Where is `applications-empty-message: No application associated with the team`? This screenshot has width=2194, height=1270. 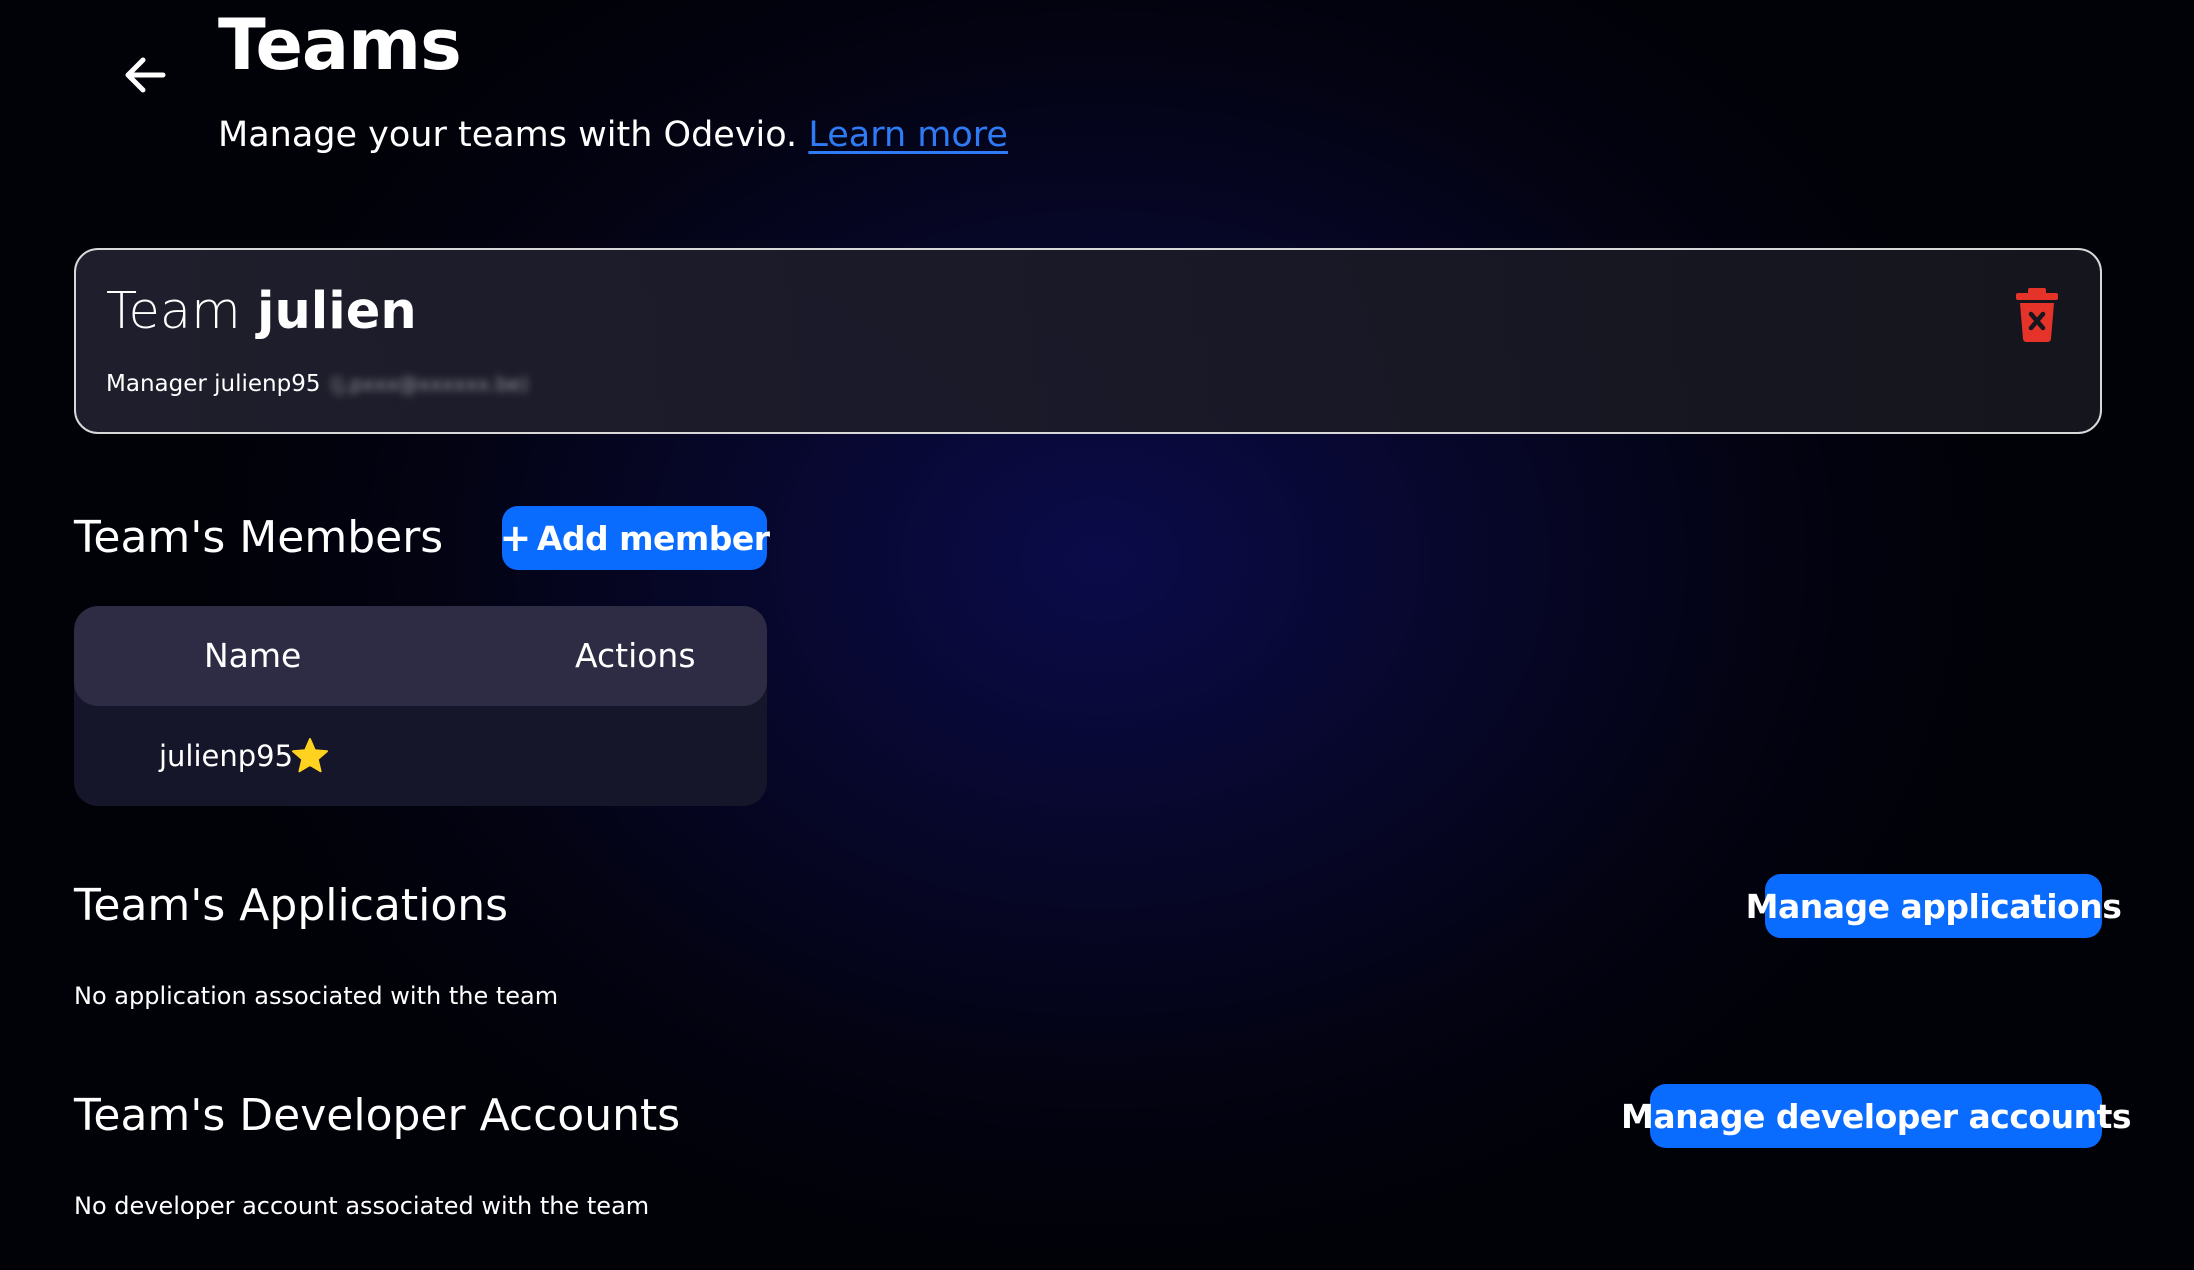
applications-empty-message: No application associated with the team is located at coordinates (316, 996).